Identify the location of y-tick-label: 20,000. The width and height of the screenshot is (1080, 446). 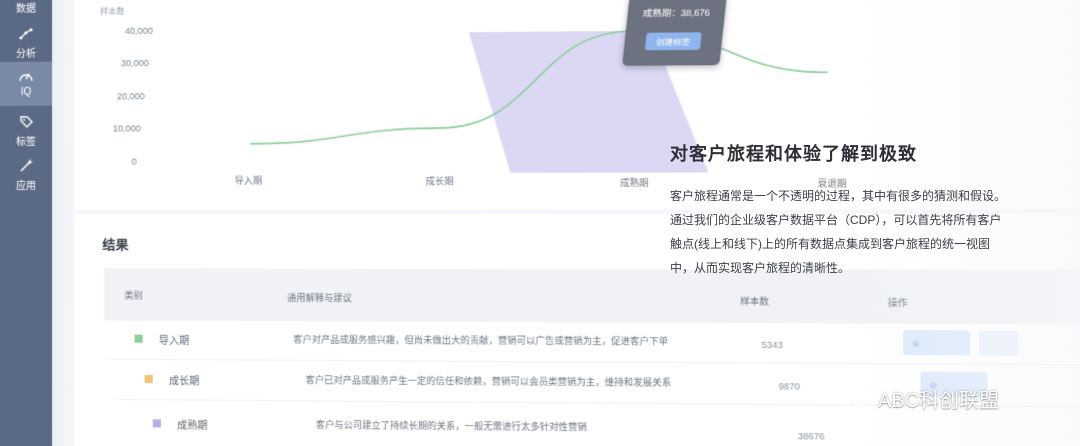
(131, 96).